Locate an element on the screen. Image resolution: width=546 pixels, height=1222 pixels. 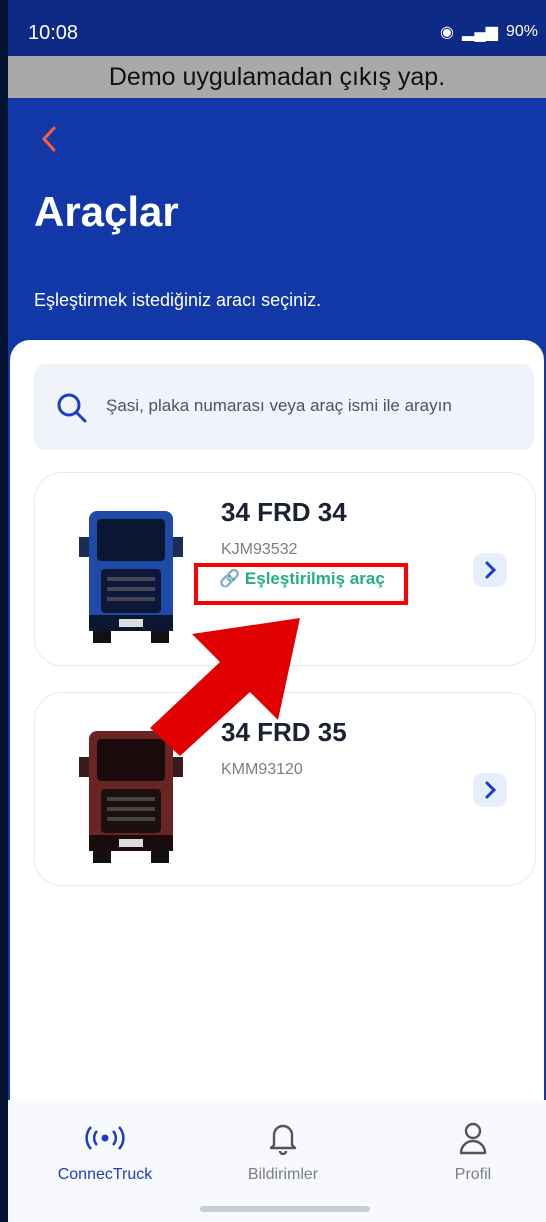
demo-exit-banner: Demo uygulamadan çıkış yap. is located at coordinates (277, 77).